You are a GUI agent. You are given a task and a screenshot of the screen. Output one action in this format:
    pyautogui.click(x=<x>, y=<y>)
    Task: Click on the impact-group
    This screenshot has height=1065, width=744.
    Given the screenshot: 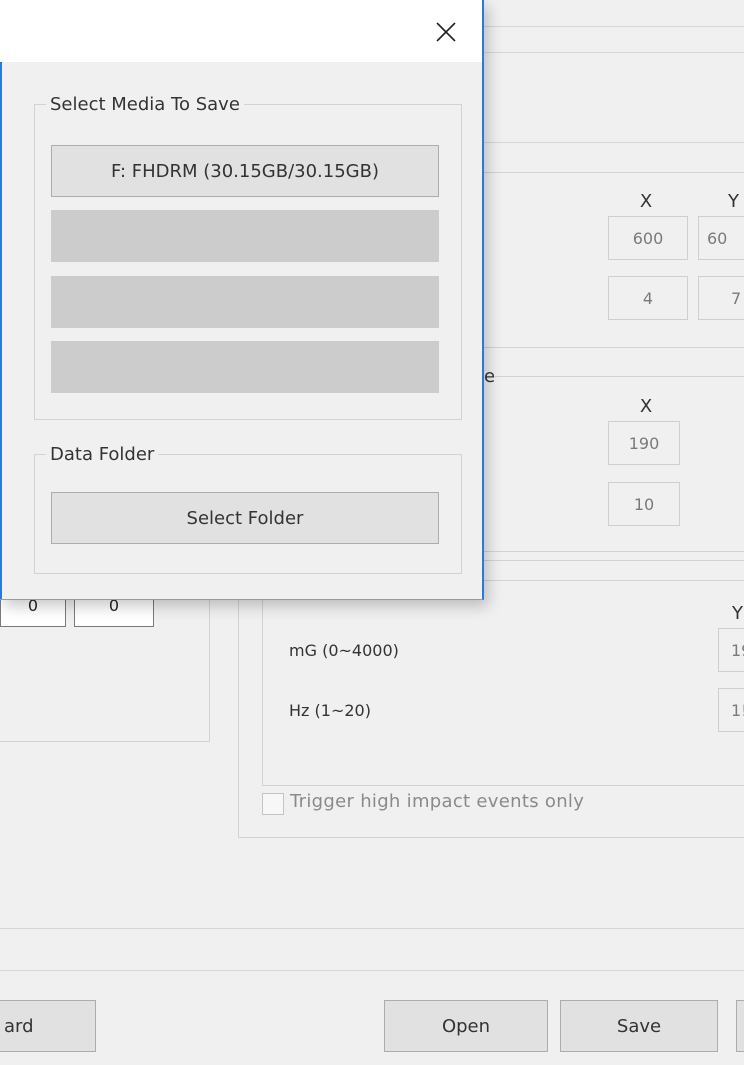 What is the action you would take?
    pyautogui.click(x=503, y=683)
    